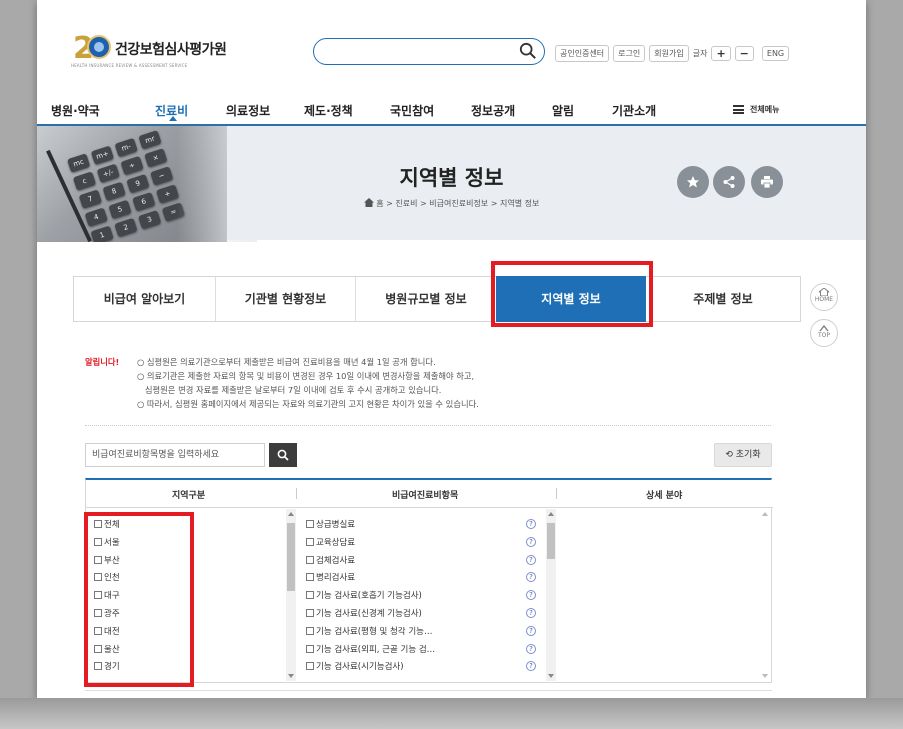 Image resolution: width=903 pixels, height=729 pixels. I want to click on tab-institution-status: 기관별 현황정보, so click(286, 299).